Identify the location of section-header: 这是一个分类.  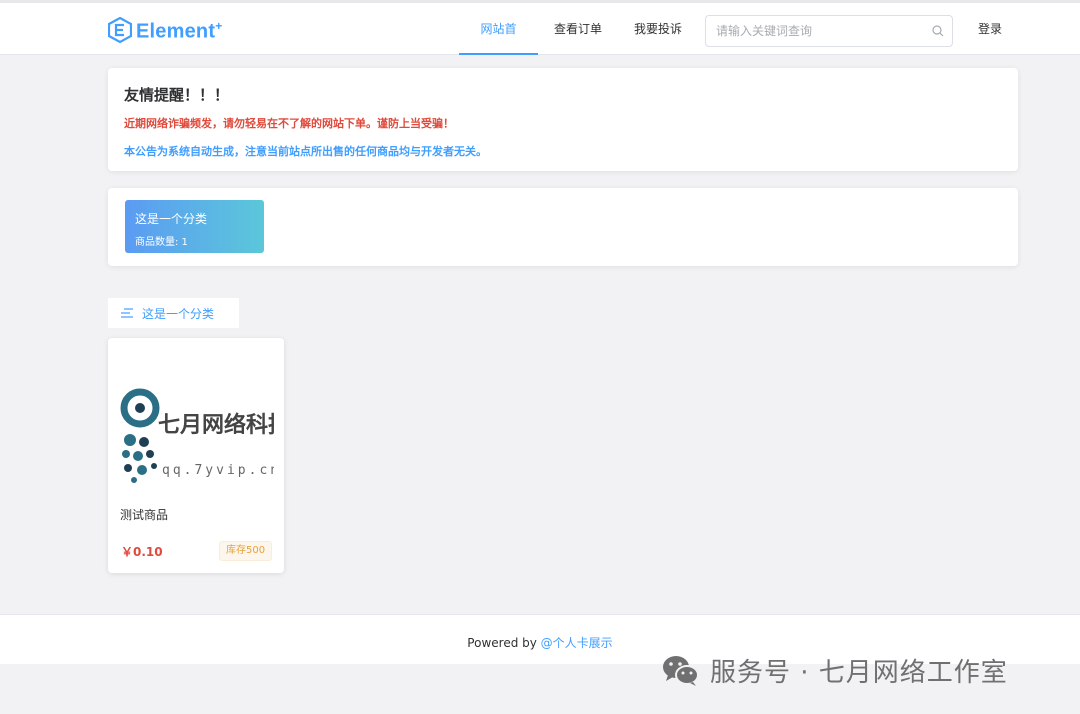
(173, 313).